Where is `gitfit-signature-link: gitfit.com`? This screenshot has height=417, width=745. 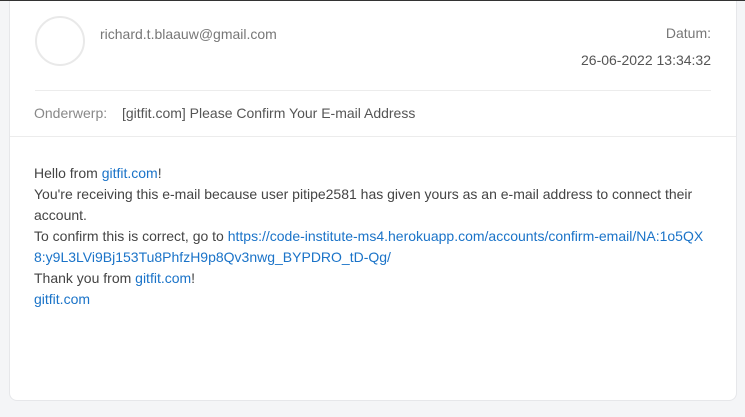
gitfit-signature-link: gitfit.com is located at coordinates (62, 299).